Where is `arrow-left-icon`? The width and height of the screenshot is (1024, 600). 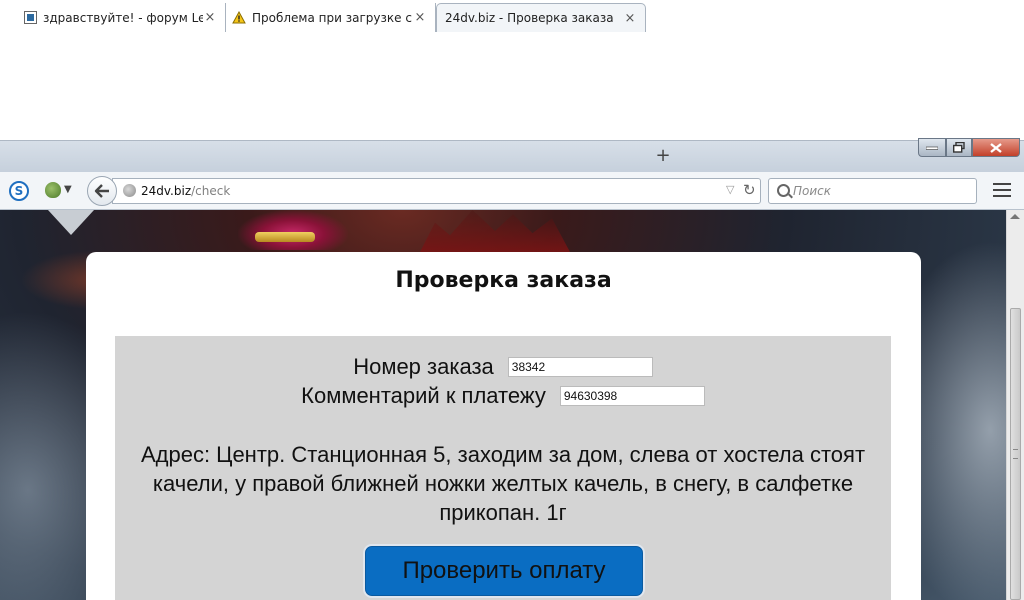 arrow-left-icon is located at coordinates (101, 191).